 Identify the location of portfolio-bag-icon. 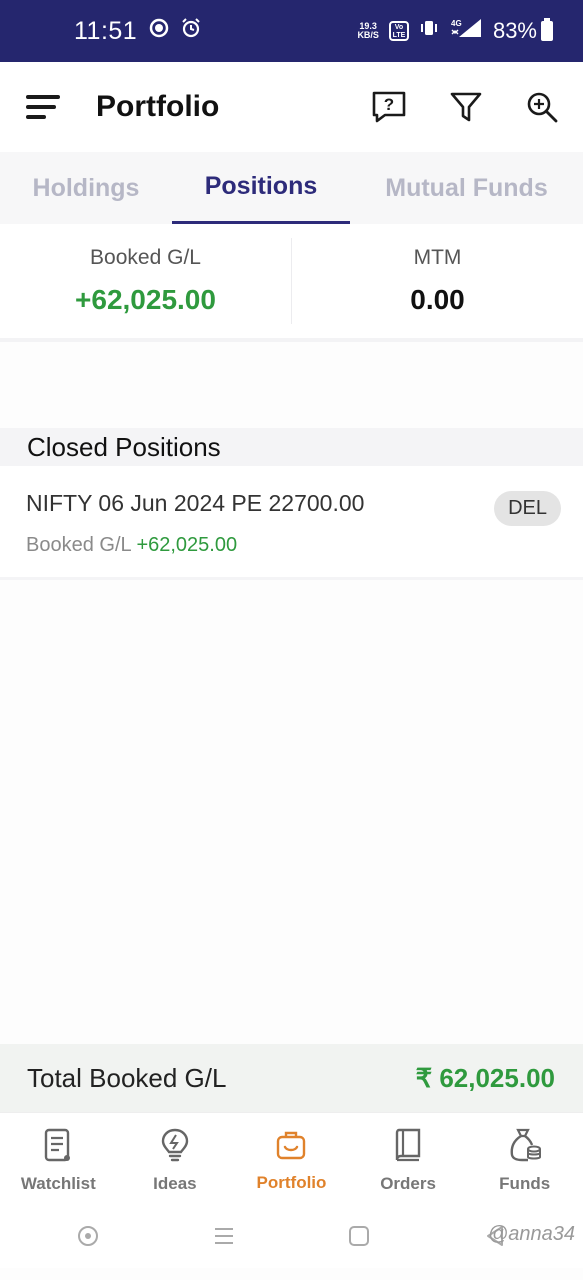
(291, 1147).